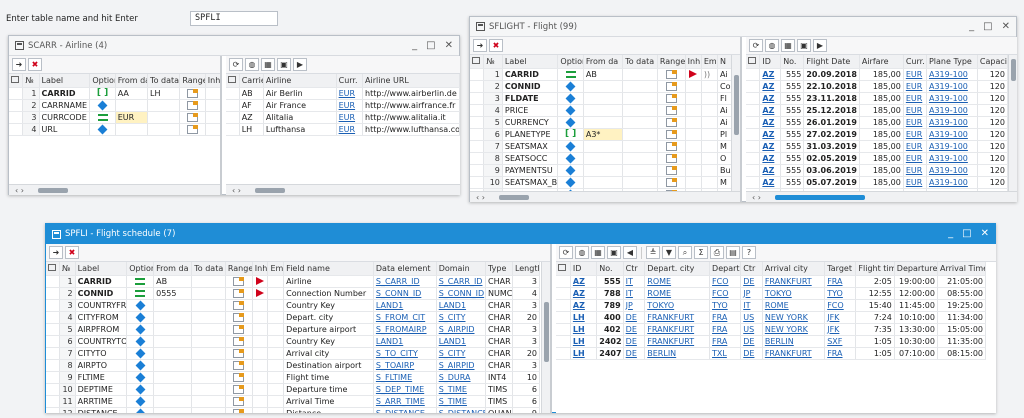  I want to click on execute-icon: ➜, so click(480, 45).